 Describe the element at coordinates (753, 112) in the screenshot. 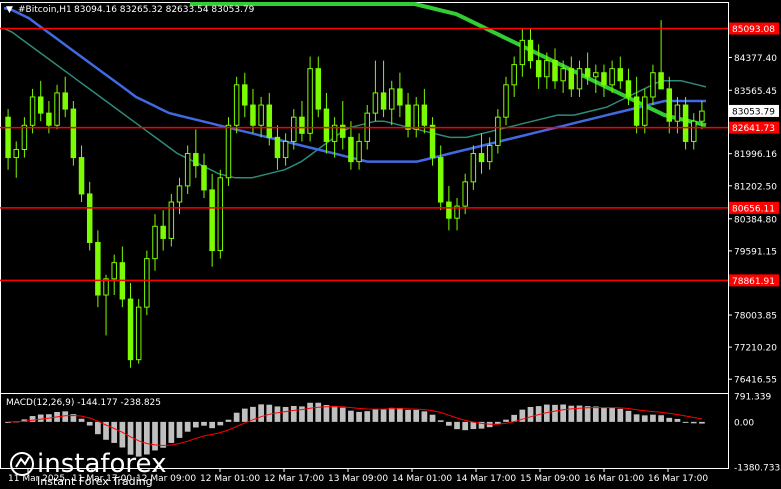

I see `current-price-label: 83053.79` at that location.